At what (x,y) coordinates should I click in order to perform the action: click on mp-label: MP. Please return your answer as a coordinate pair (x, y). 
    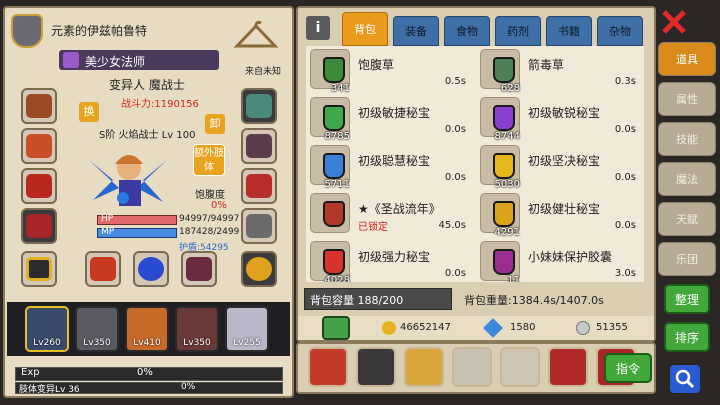
    Looking at the image, I should click on (108, 232).